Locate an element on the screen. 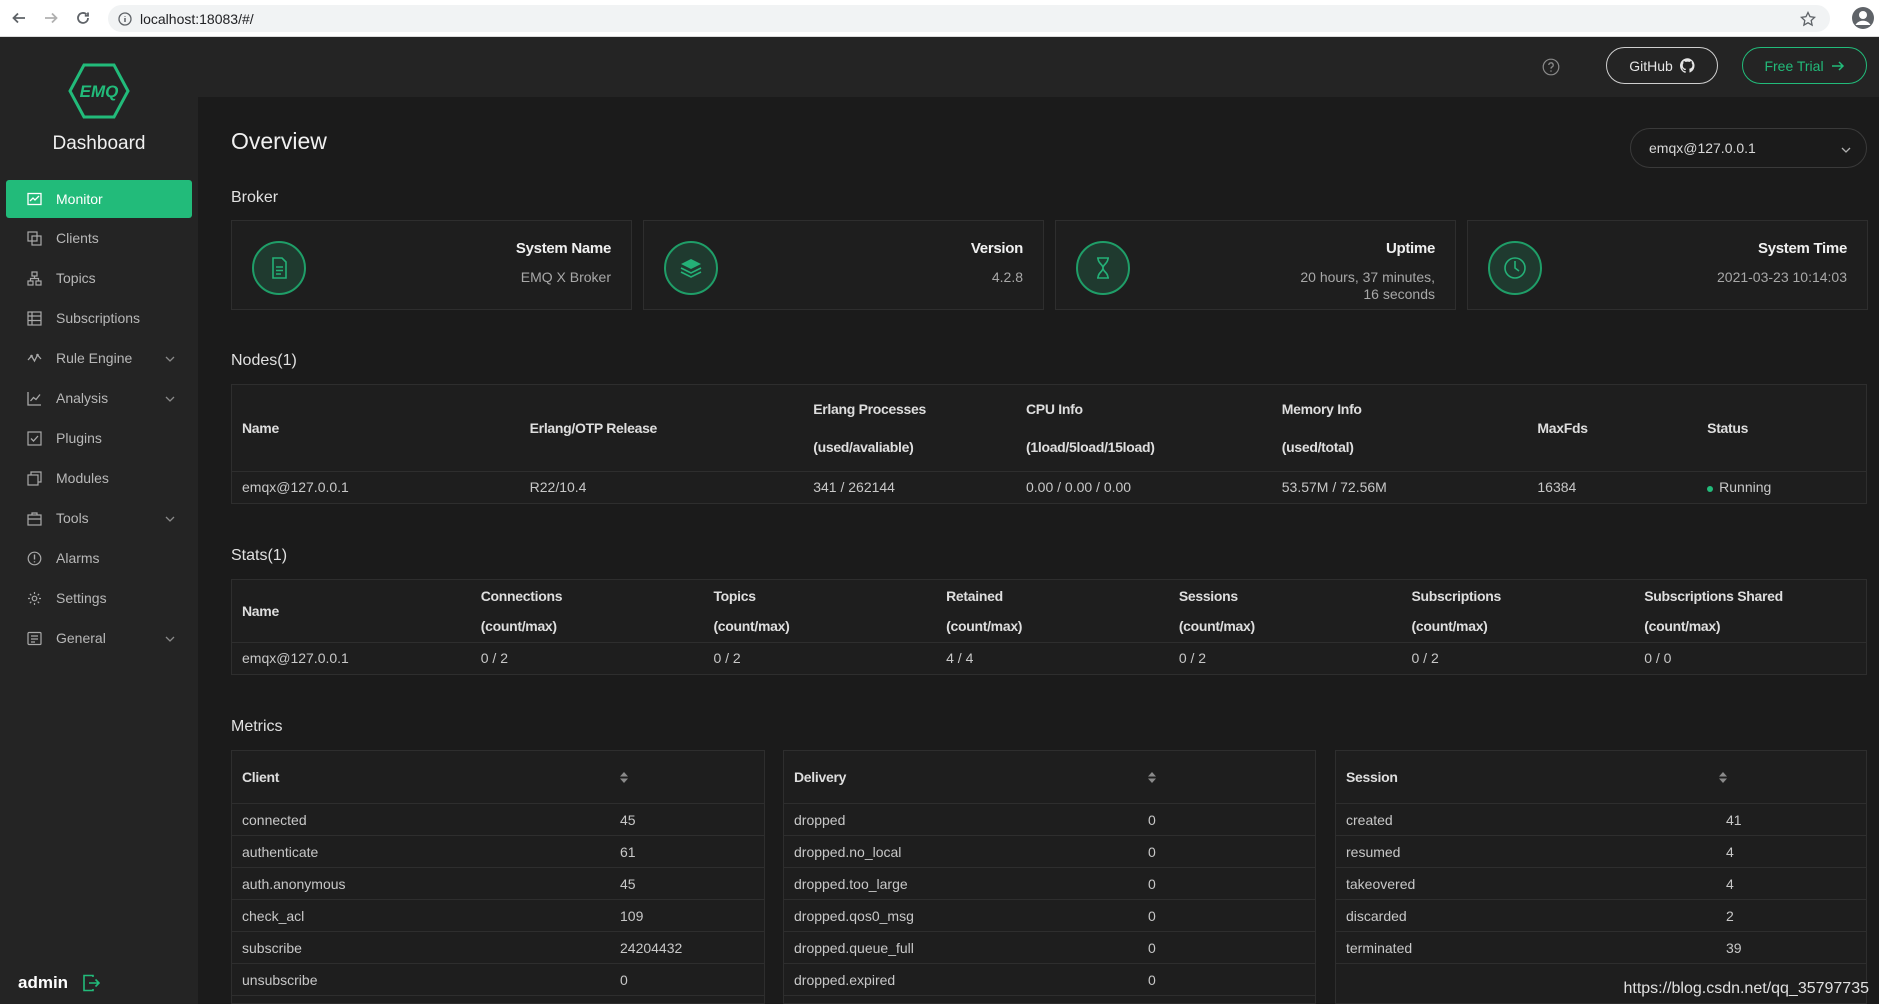 The image size is (1879, 1004). card-value: 4.2.8 is located at coordinates (1007, 277).